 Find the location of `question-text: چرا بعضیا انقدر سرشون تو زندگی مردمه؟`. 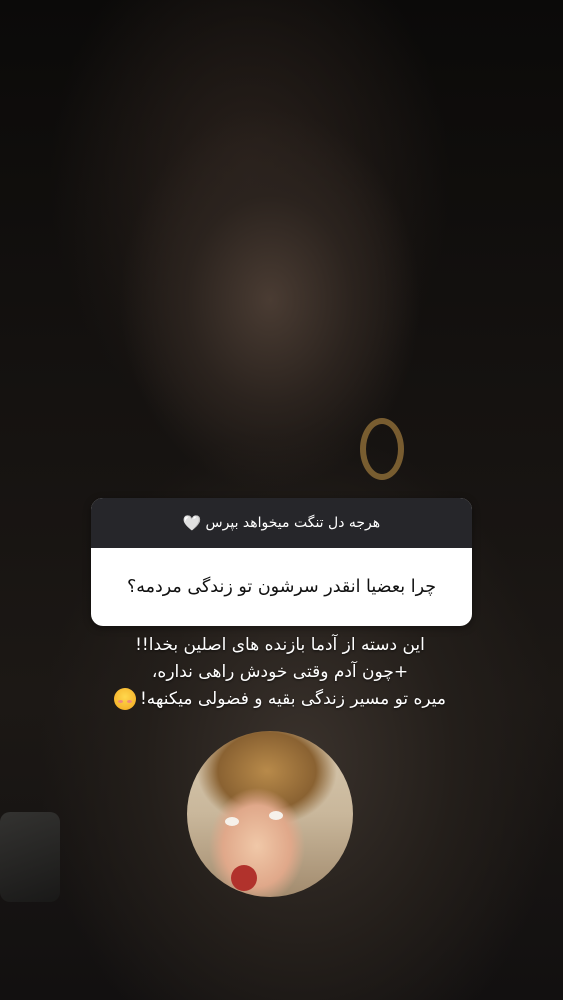

question-text: چرا بعضیا انقدر سرشون تو زندگی مردمه؟ is located at coordinates (281, 587).